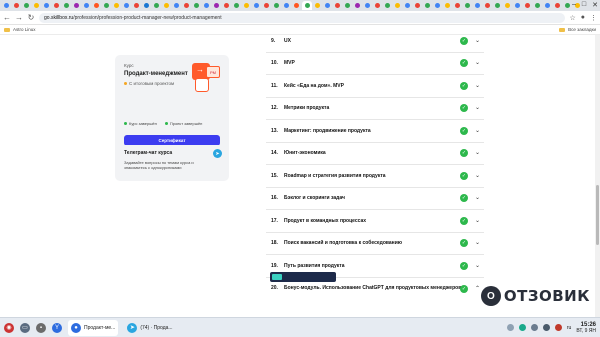 The height and width of the screenshot is (337, 600). Describe the element at coordinates (583, 18) in the screenshot. I see `profile-icon: ●` at that location.